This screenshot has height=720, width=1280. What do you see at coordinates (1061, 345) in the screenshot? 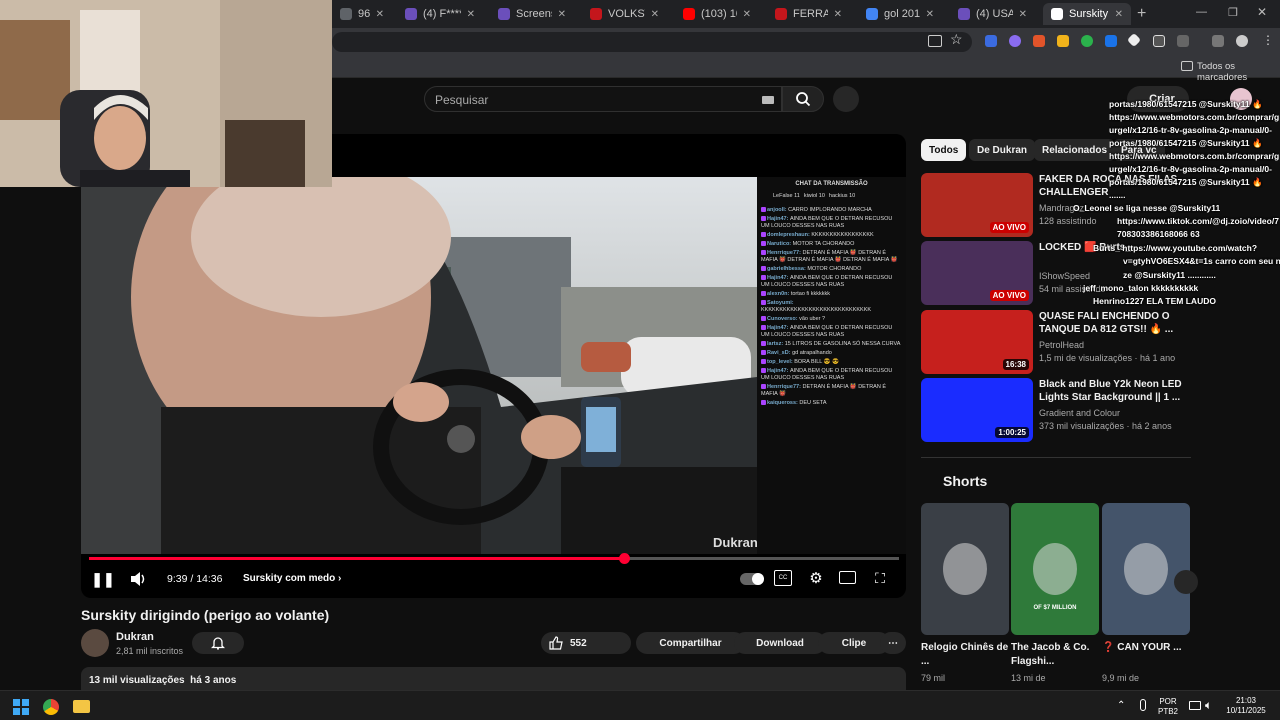
I see `recommended-channel: PetrolHead` at bounding box center [1061, 345].